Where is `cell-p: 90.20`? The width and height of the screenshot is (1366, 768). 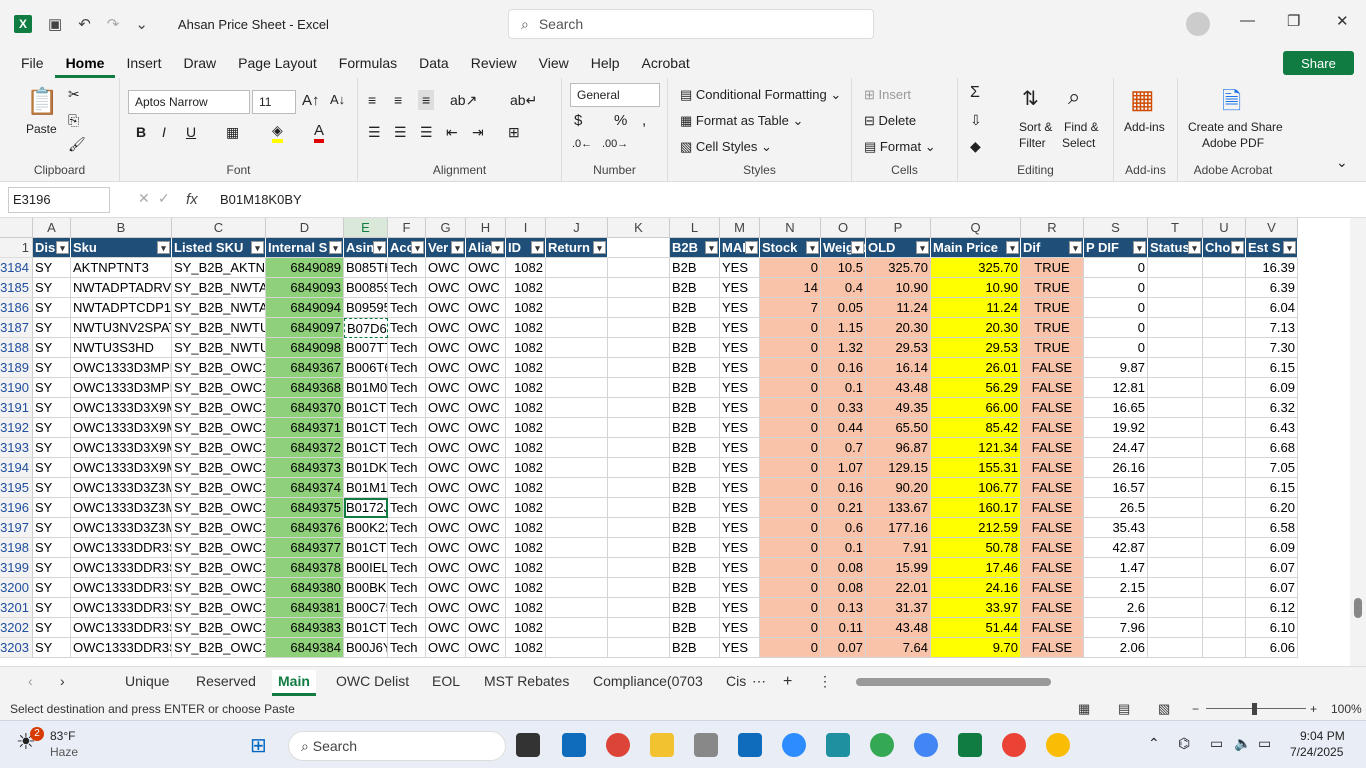
cell-p: 90.20 is located at coordinates (898, 488).